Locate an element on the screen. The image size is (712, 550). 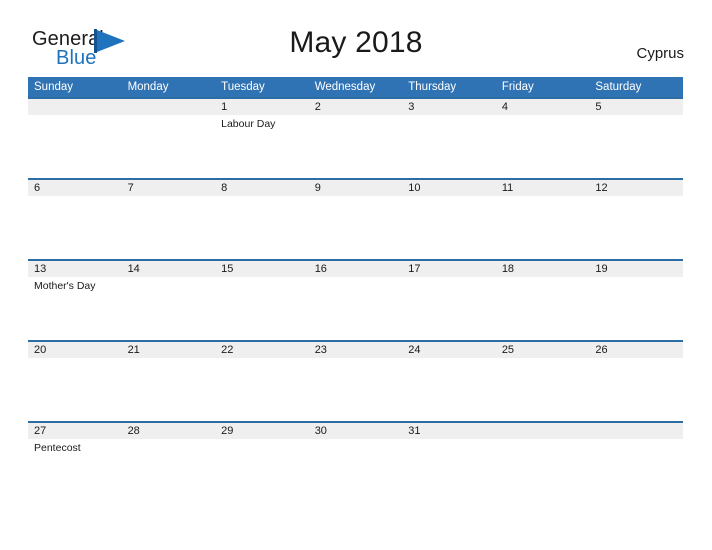
day-number: 17 is located at coordinates (414, 269).